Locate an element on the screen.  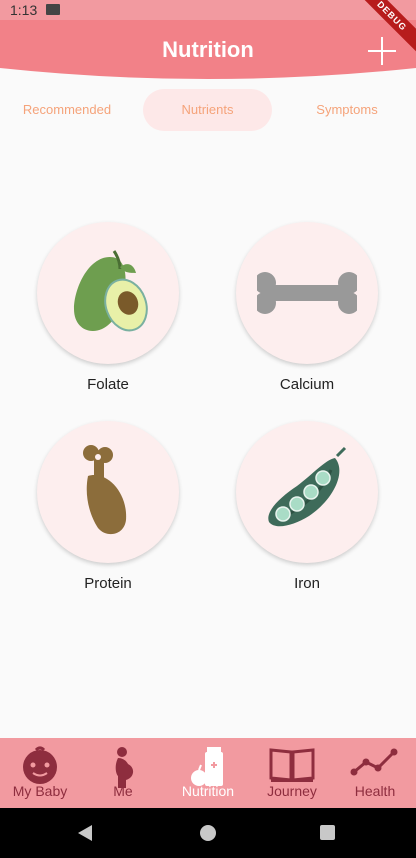
bone-icon is located at coordinates (307, 293).